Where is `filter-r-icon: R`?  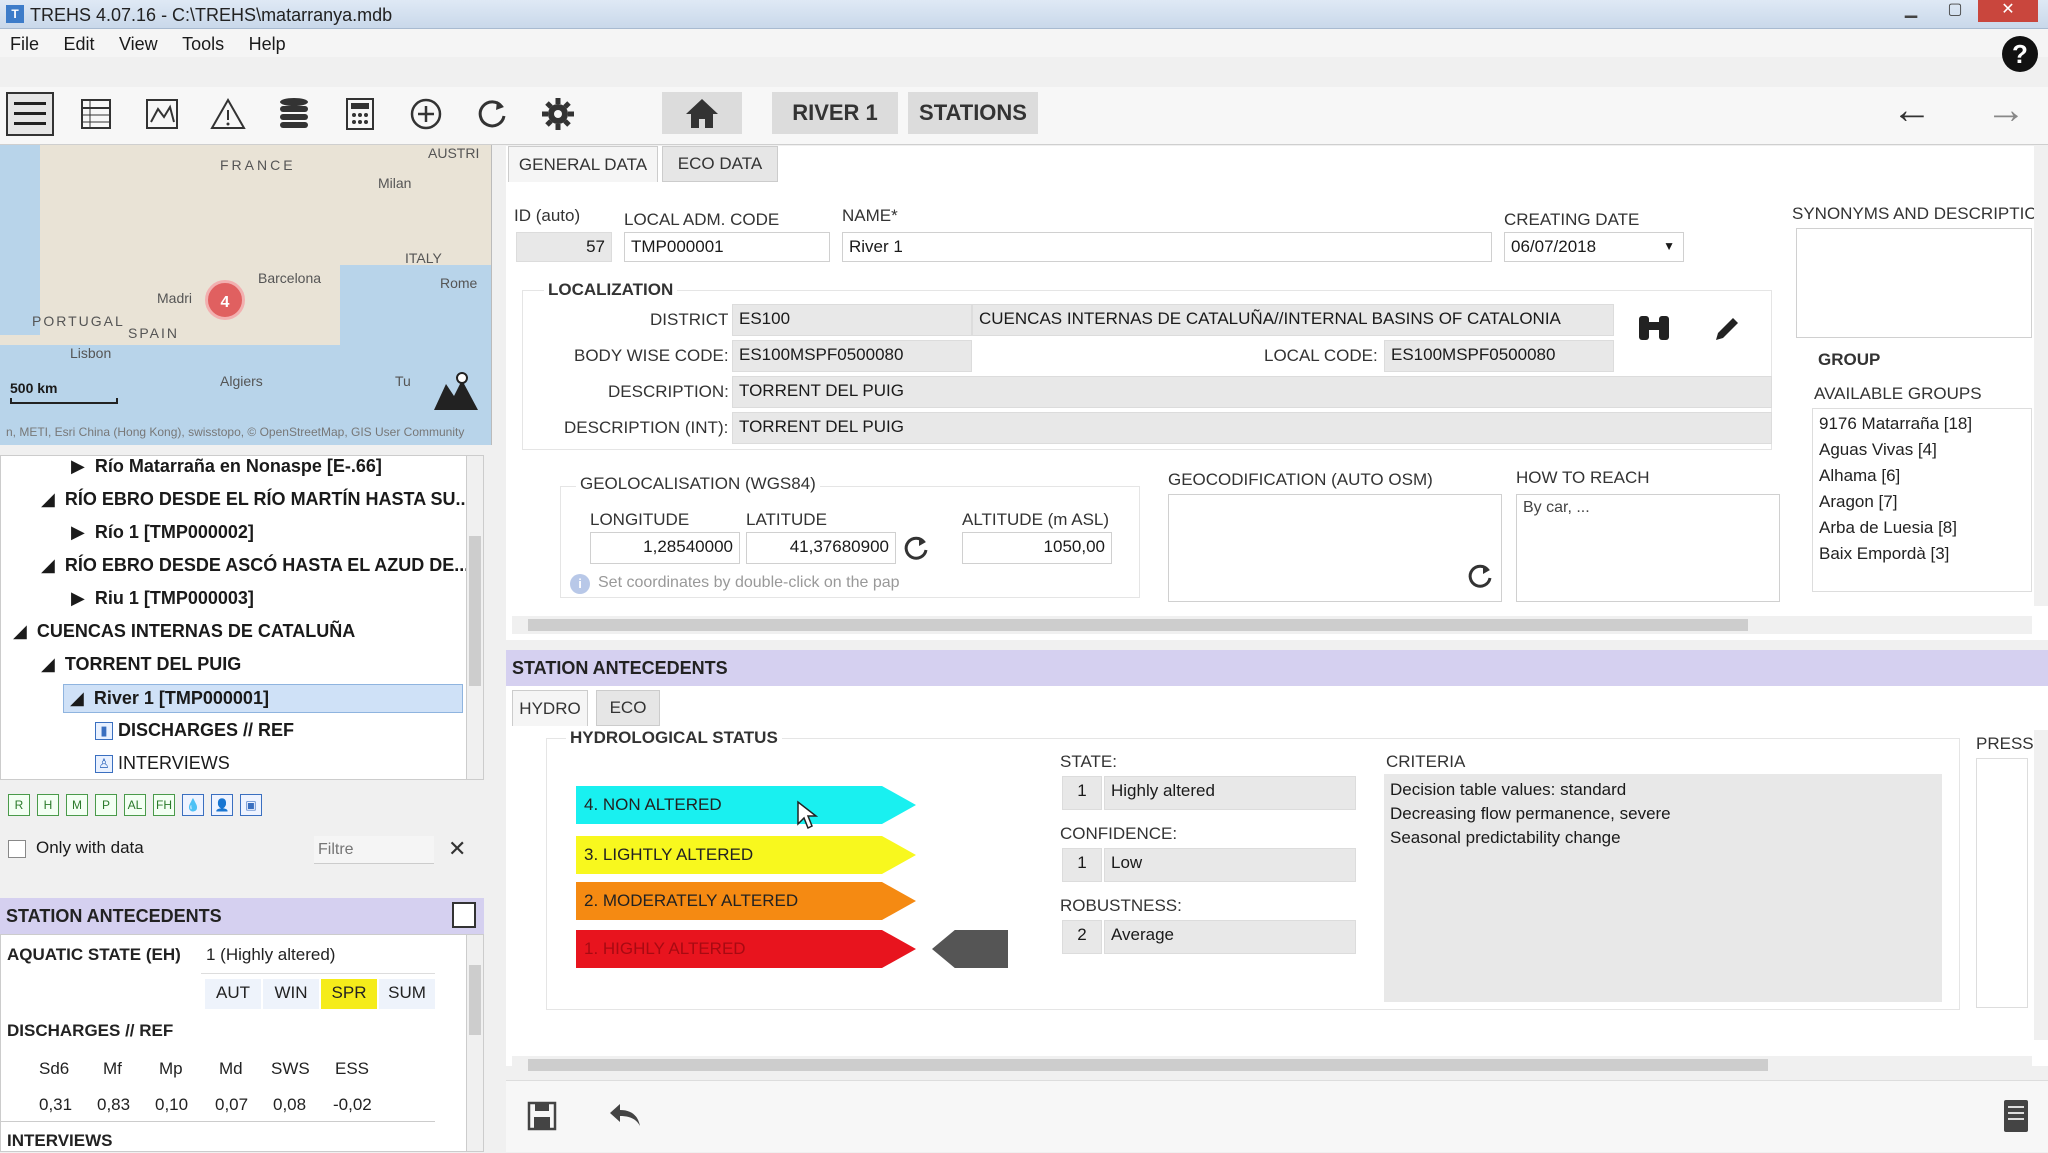
filter-r-icon: R is located at coordinates (19, 805).